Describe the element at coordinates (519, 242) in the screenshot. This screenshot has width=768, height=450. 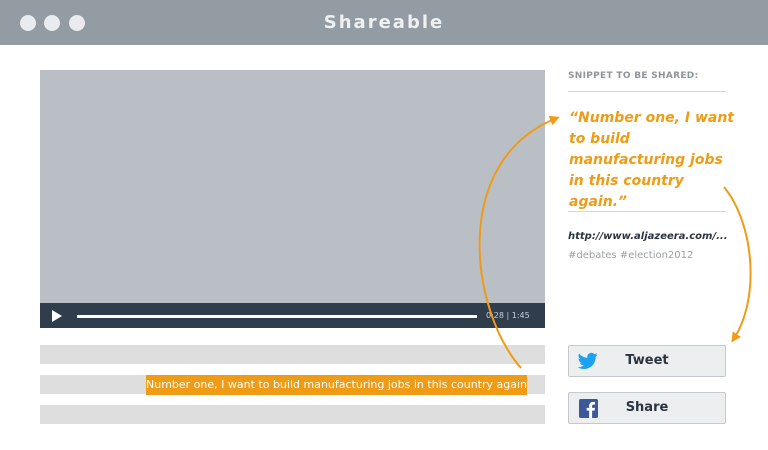
I see `arrow-to-quote` at that location.